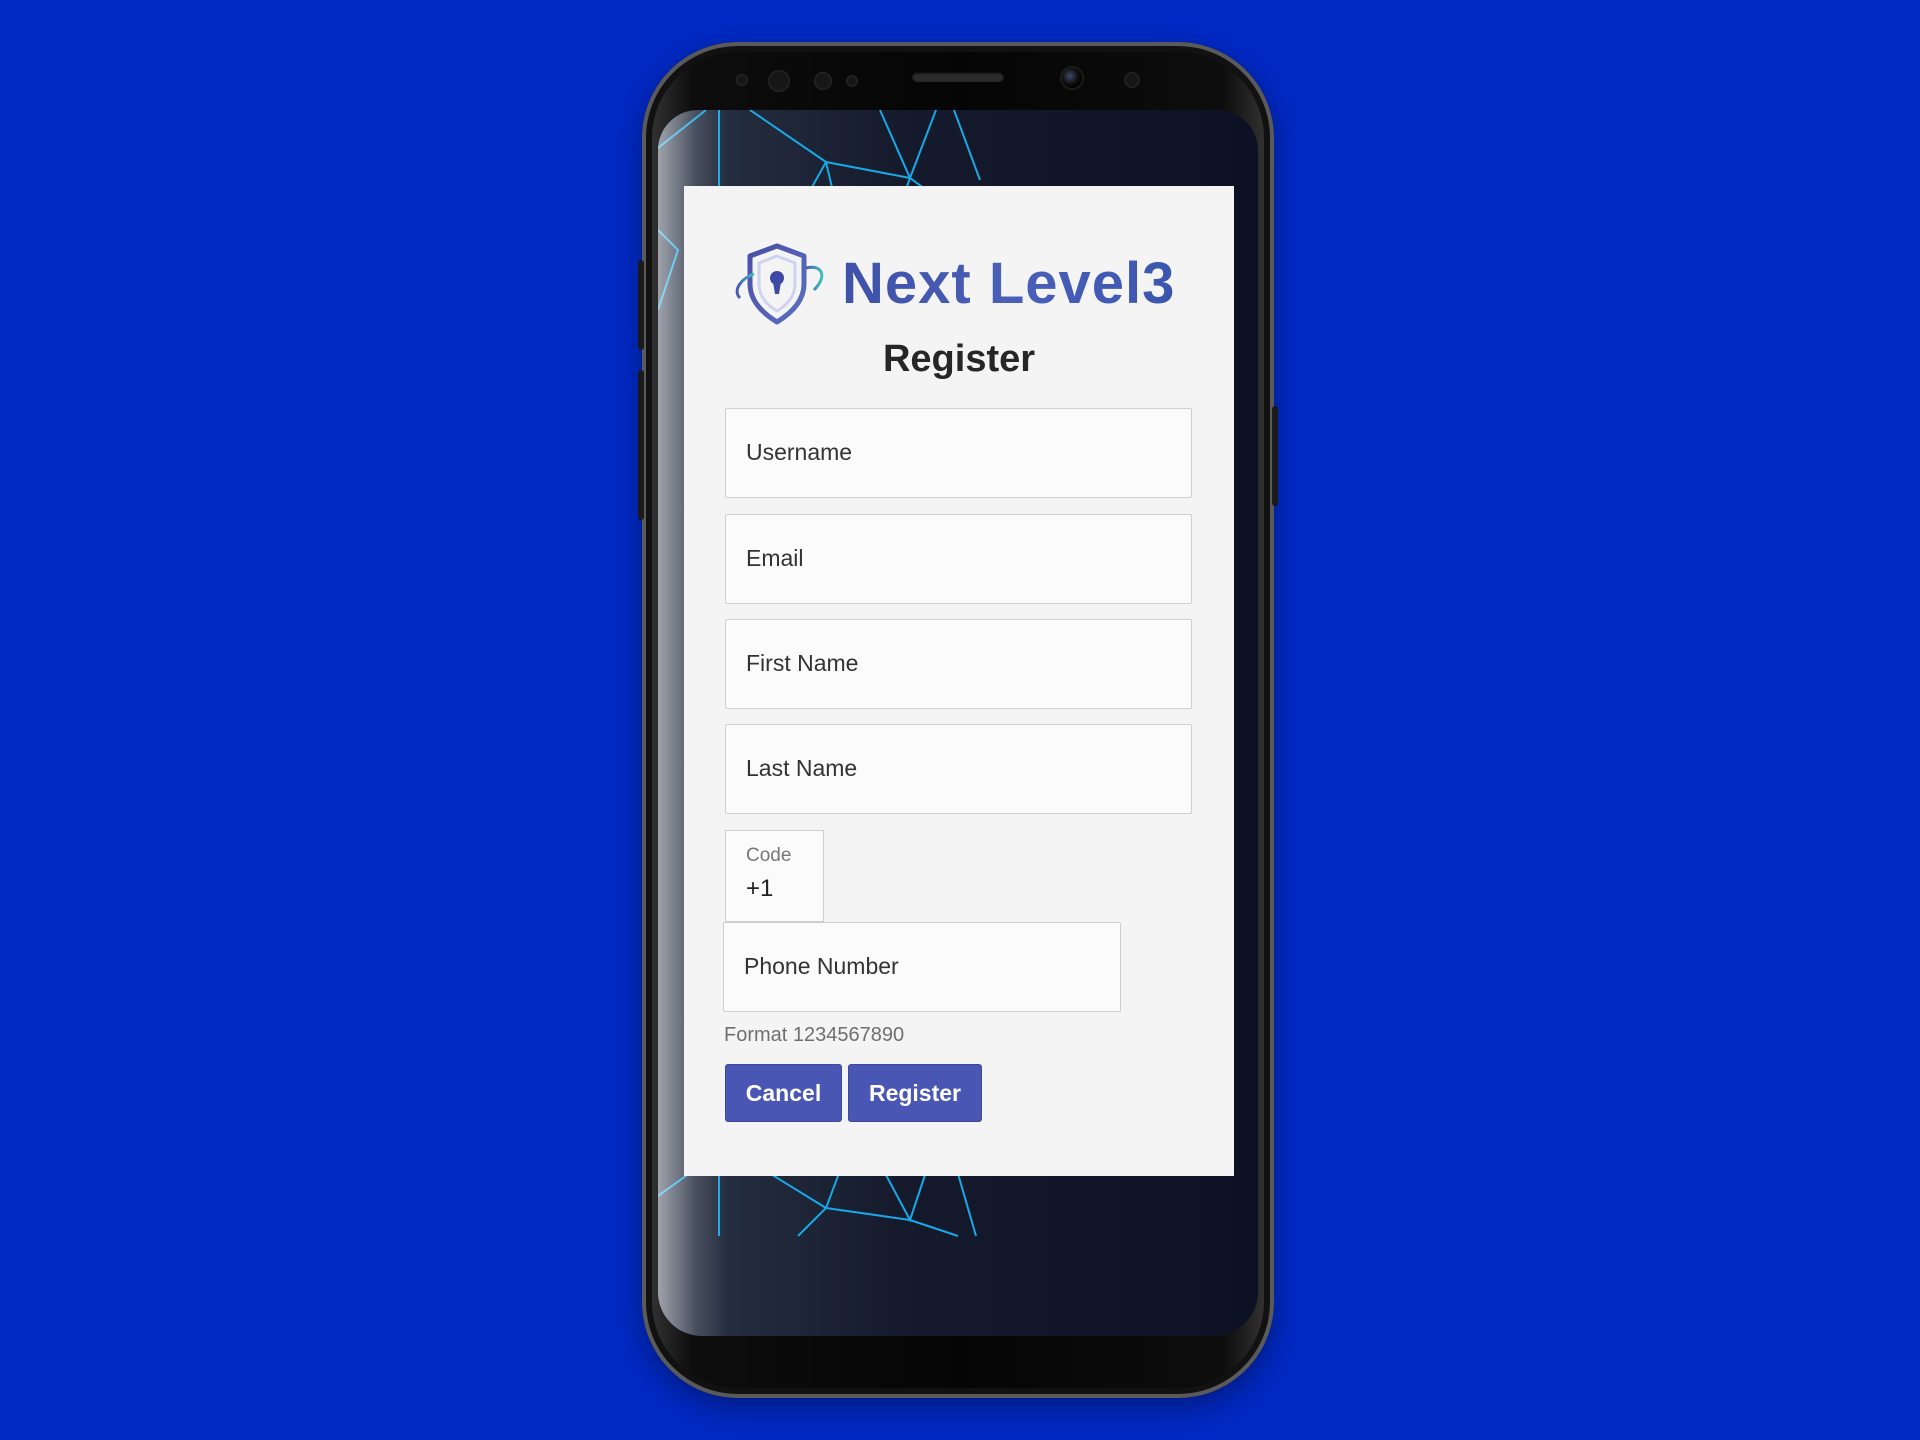  Describe the element at coordinates (958, 453) in the screenshot. I see `username-input: Username` at that location.